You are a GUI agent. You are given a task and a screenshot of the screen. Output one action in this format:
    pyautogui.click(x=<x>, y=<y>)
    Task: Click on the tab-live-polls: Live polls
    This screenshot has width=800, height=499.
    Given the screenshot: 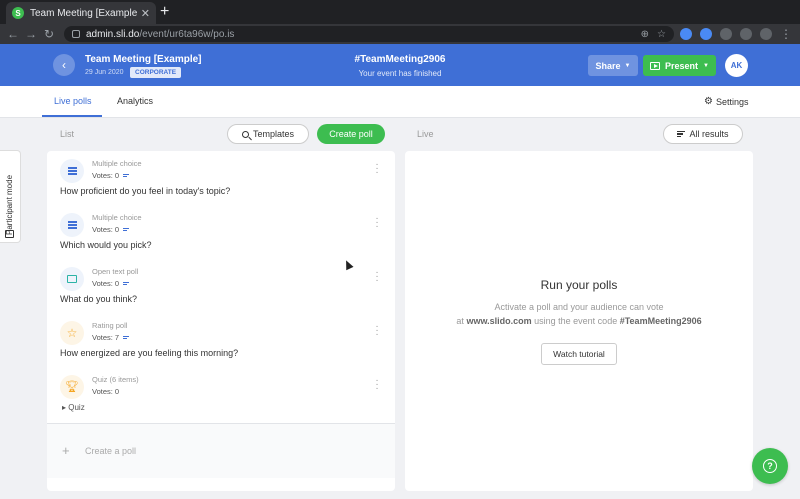 What is the action you would take?
    pyautogui.click(x=73, y=101)
    